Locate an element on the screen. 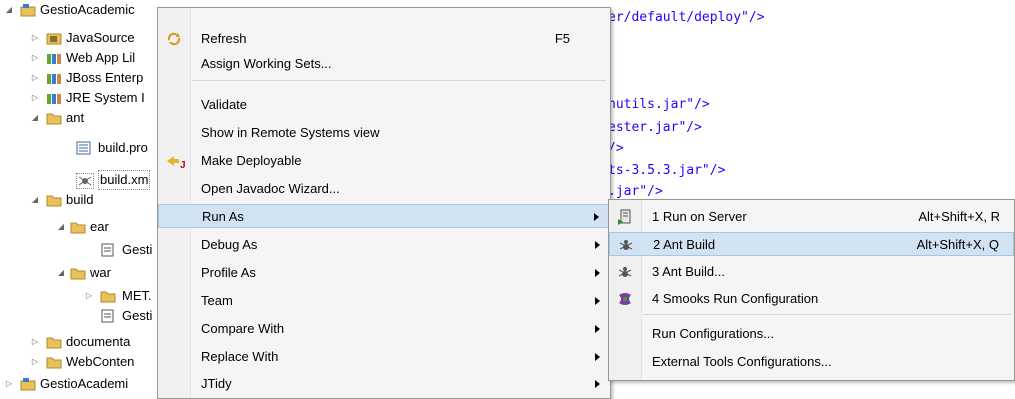  menu-item-label: Profile As is located at coordinates (228, 272).